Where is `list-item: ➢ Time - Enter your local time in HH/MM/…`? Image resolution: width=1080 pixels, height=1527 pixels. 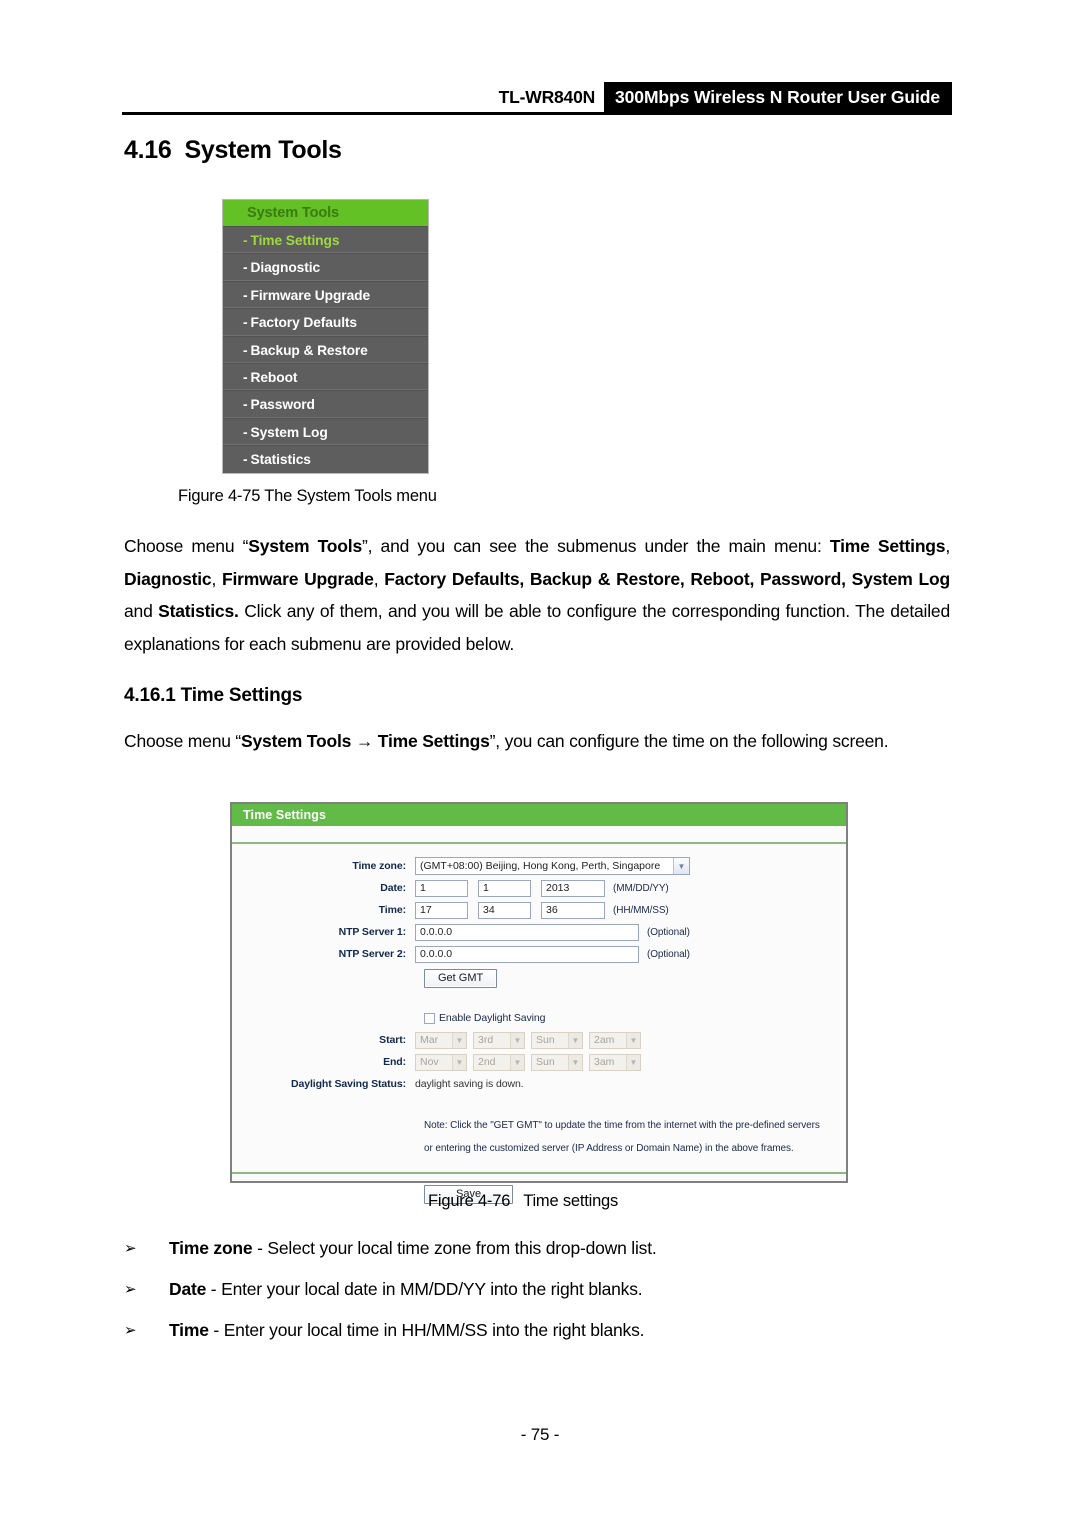 list-item: ➢ Time - Enter your local time in HH/MM/… is located at coordinates (539, 1330).